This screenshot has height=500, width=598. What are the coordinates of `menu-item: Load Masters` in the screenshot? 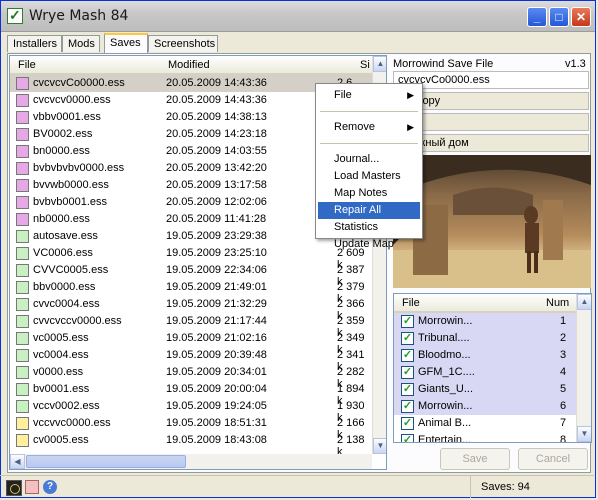 It's located at (369, 176).